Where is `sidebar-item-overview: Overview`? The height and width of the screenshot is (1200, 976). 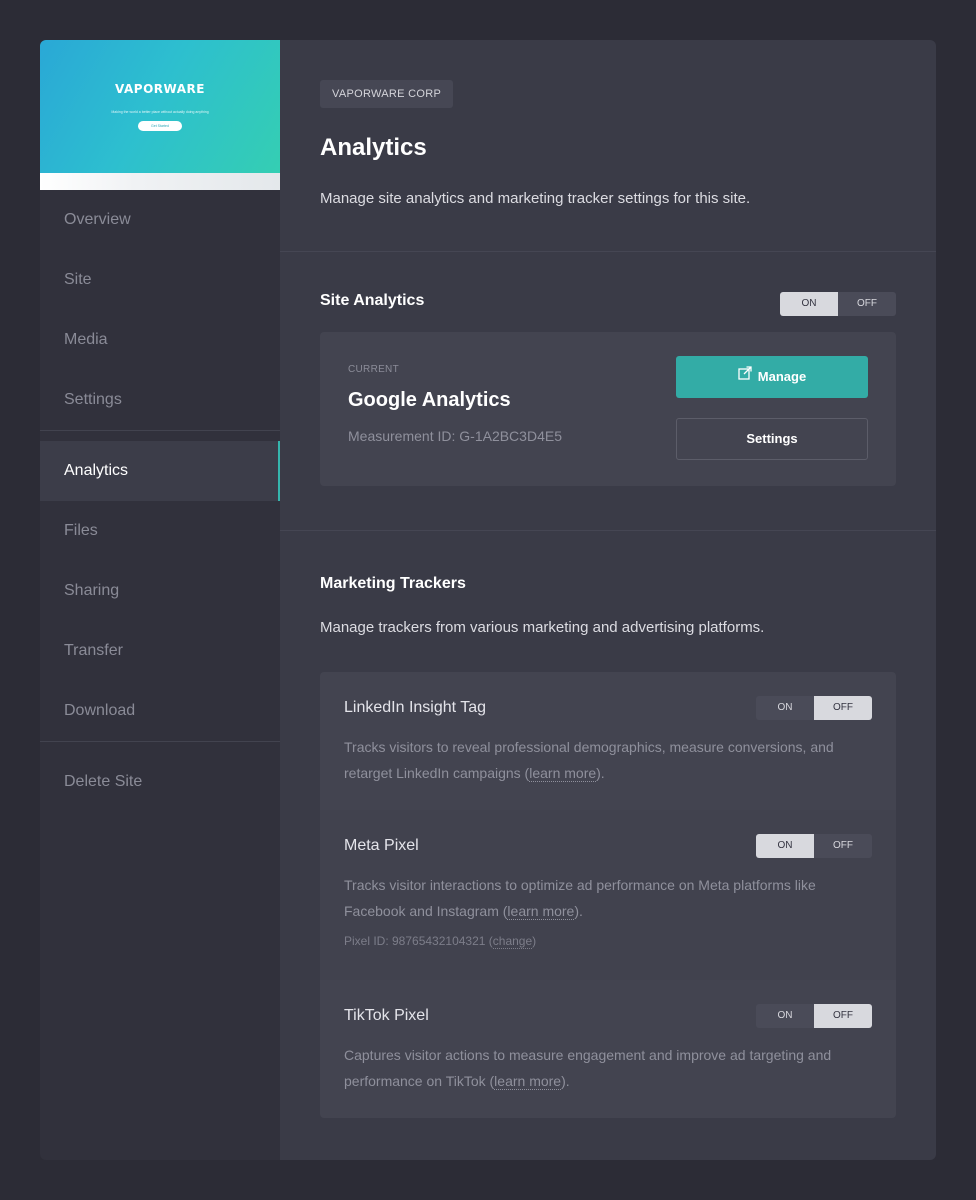
sidebar-item-overview: Overview is located at coordinates (160, 220).